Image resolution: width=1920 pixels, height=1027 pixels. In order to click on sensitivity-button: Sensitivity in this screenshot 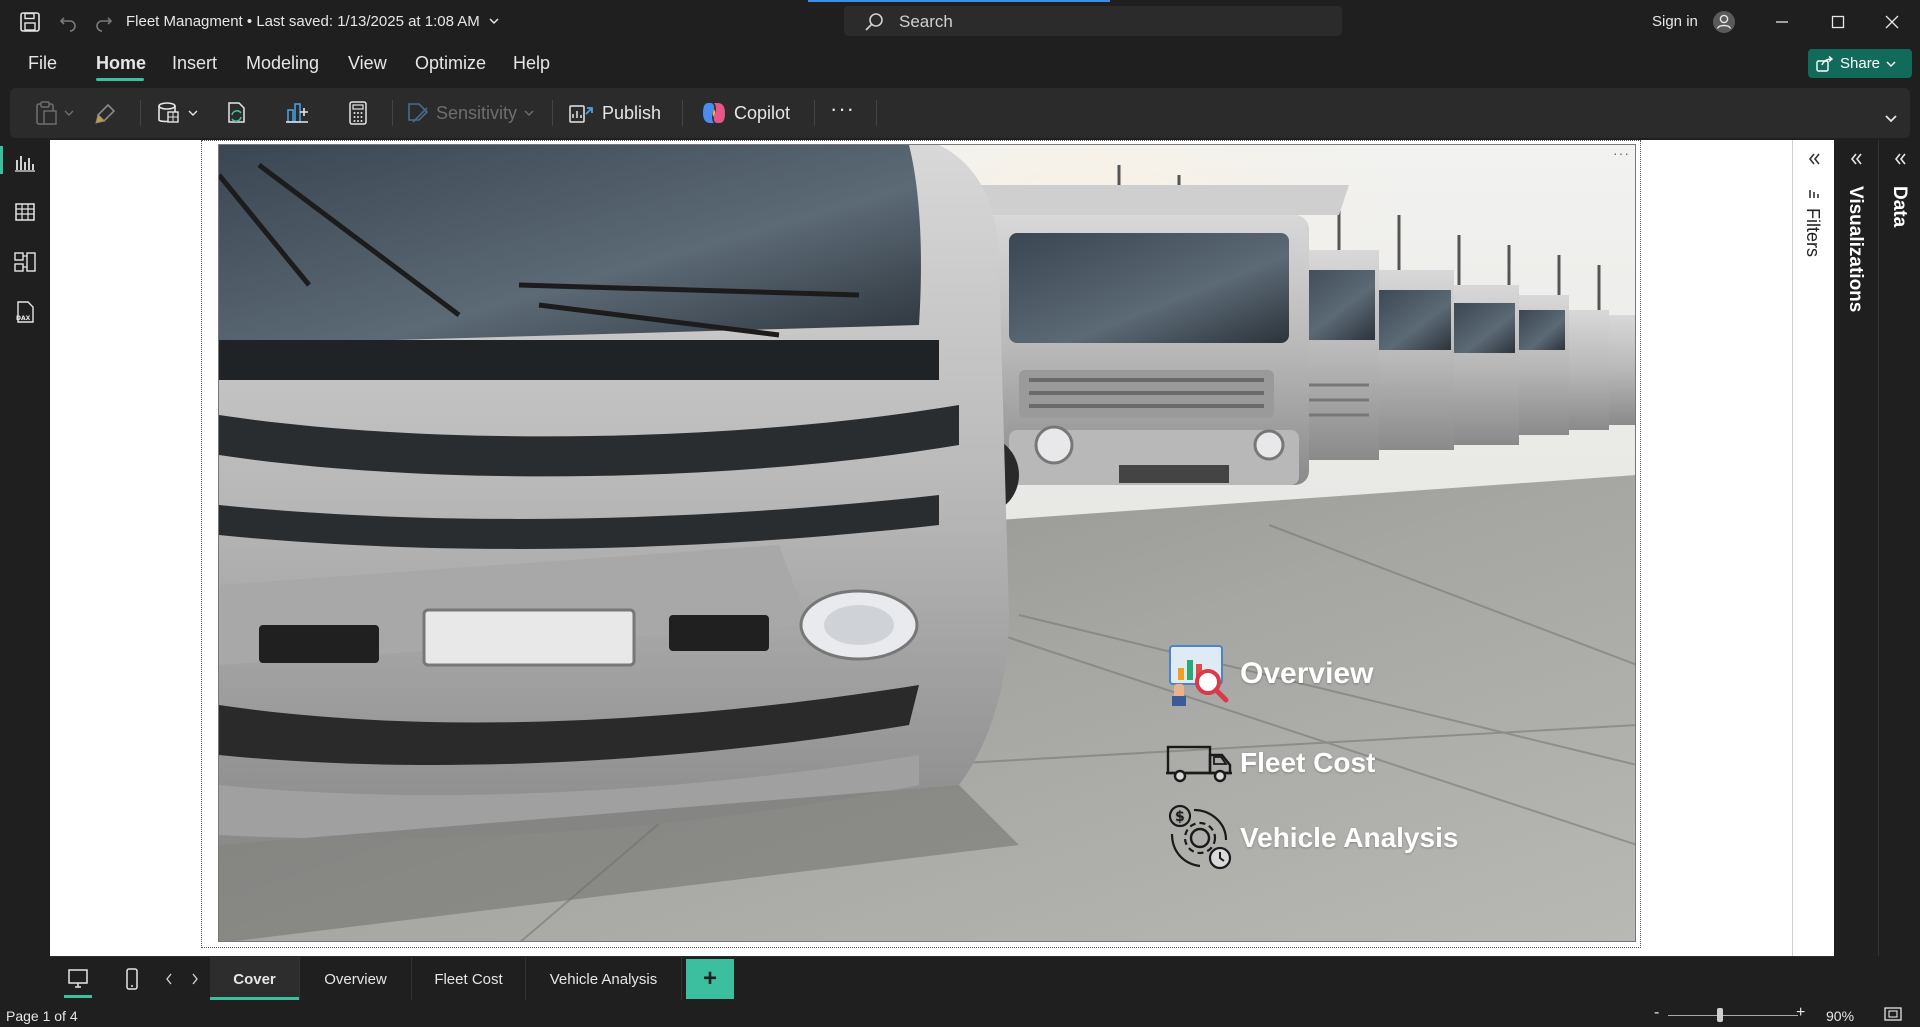, I will do `click(470, 113)`.